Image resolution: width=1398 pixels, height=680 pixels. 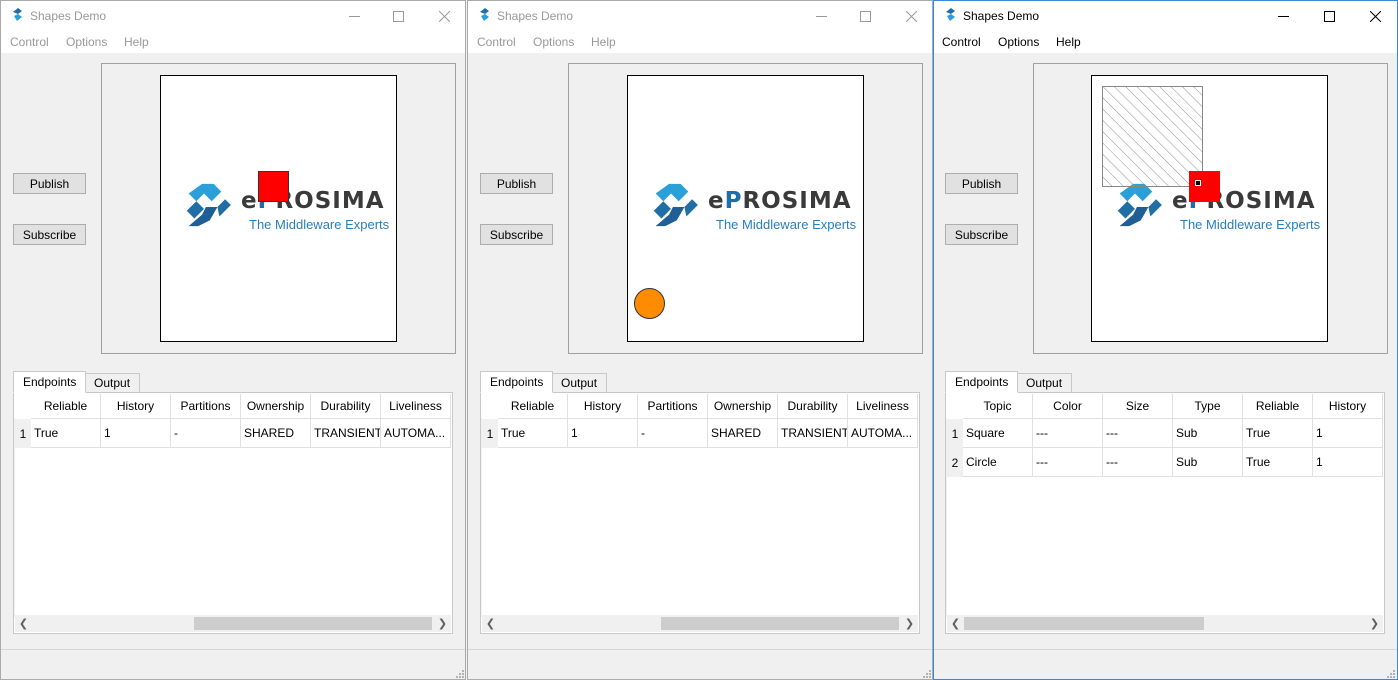 What do you see at coordinates (1068, 406) in the screenshot?
I see `column-header: Color` at bounding box center [1068, 406].